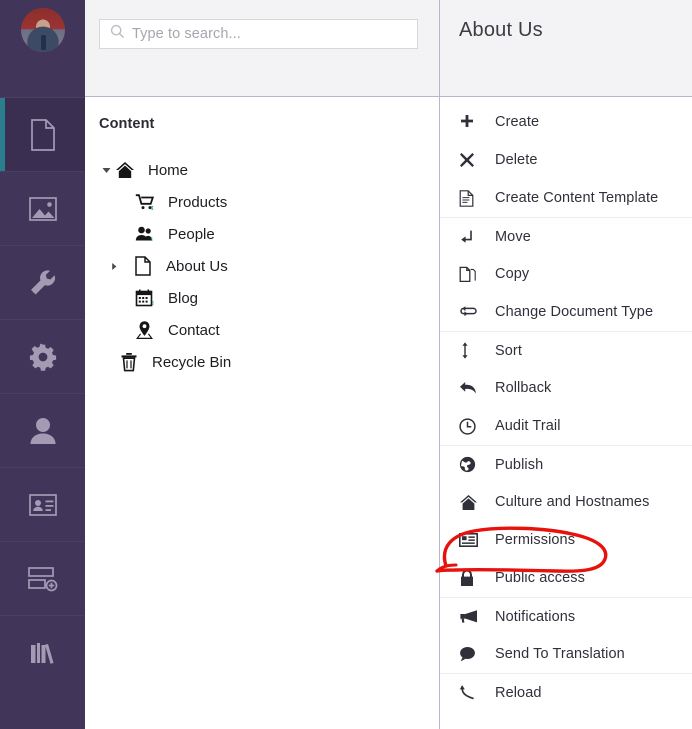  I want to click on action-label: Audit Trail, so click(528, 426).